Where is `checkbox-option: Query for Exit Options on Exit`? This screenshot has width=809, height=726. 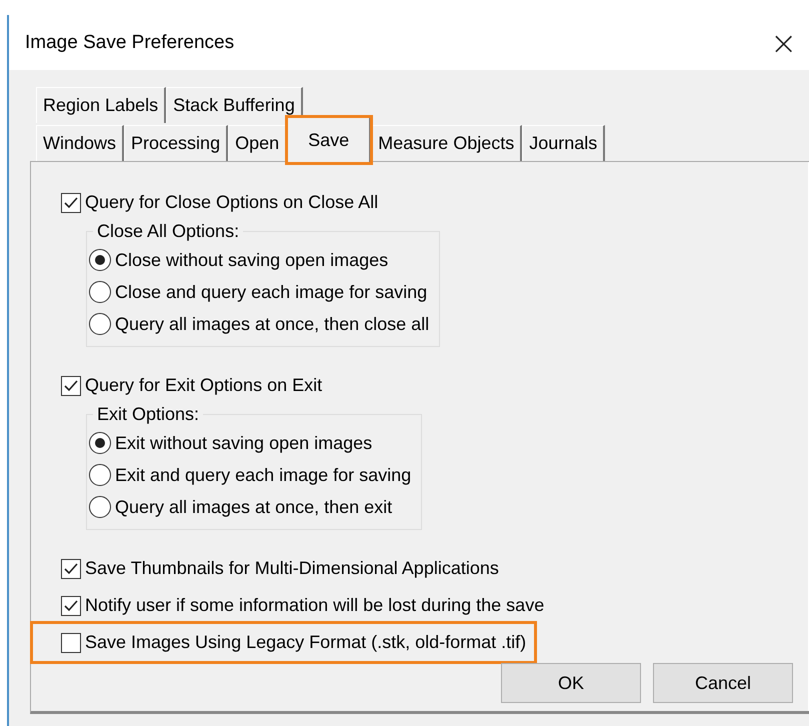 checkbox-option: Query for Exit Options on Exit is located at coordinates (193, 385).